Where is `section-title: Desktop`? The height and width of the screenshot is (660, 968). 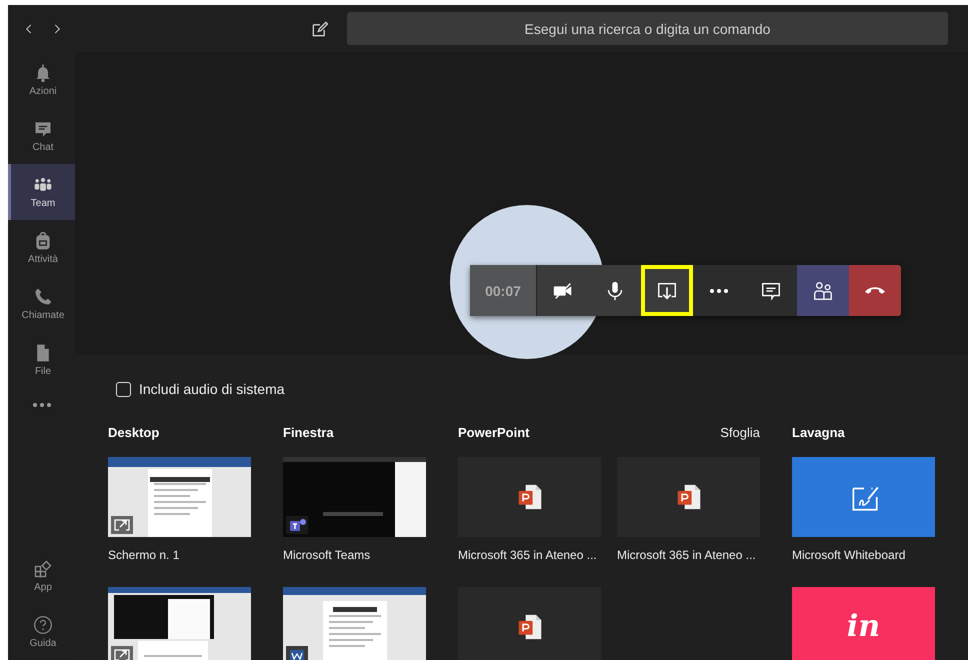
section-title: Desktop is located at coordinates (134, 433).